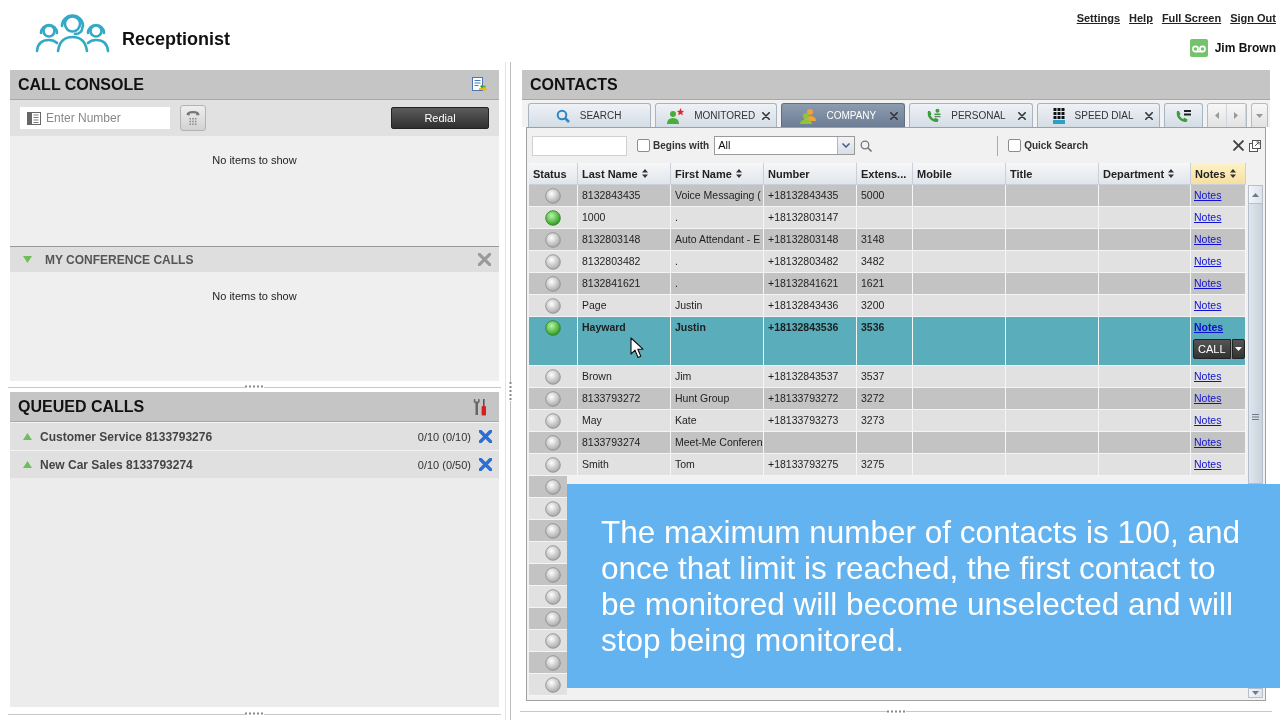  I want to click on dial-button, so click(193, 118).